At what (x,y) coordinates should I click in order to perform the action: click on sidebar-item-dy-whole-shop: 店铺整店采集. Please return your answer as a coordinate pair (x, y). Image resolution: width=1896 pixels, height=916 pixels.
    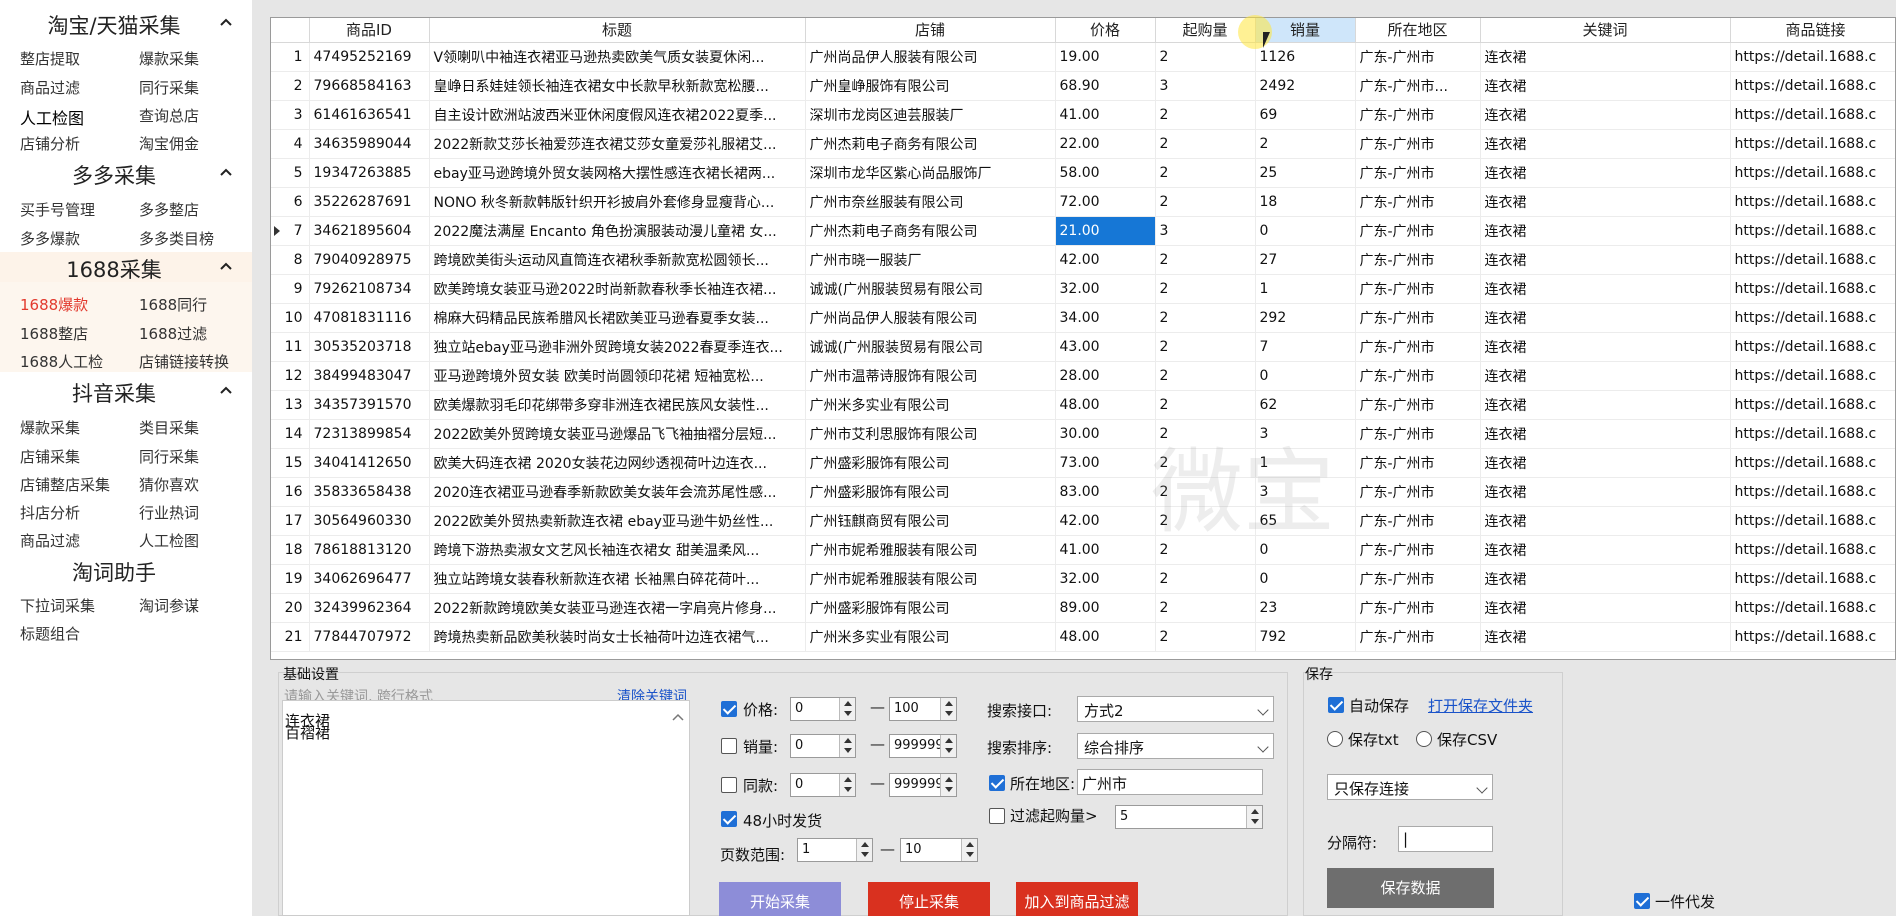
    Looking at the image, I should click on (65, 484).